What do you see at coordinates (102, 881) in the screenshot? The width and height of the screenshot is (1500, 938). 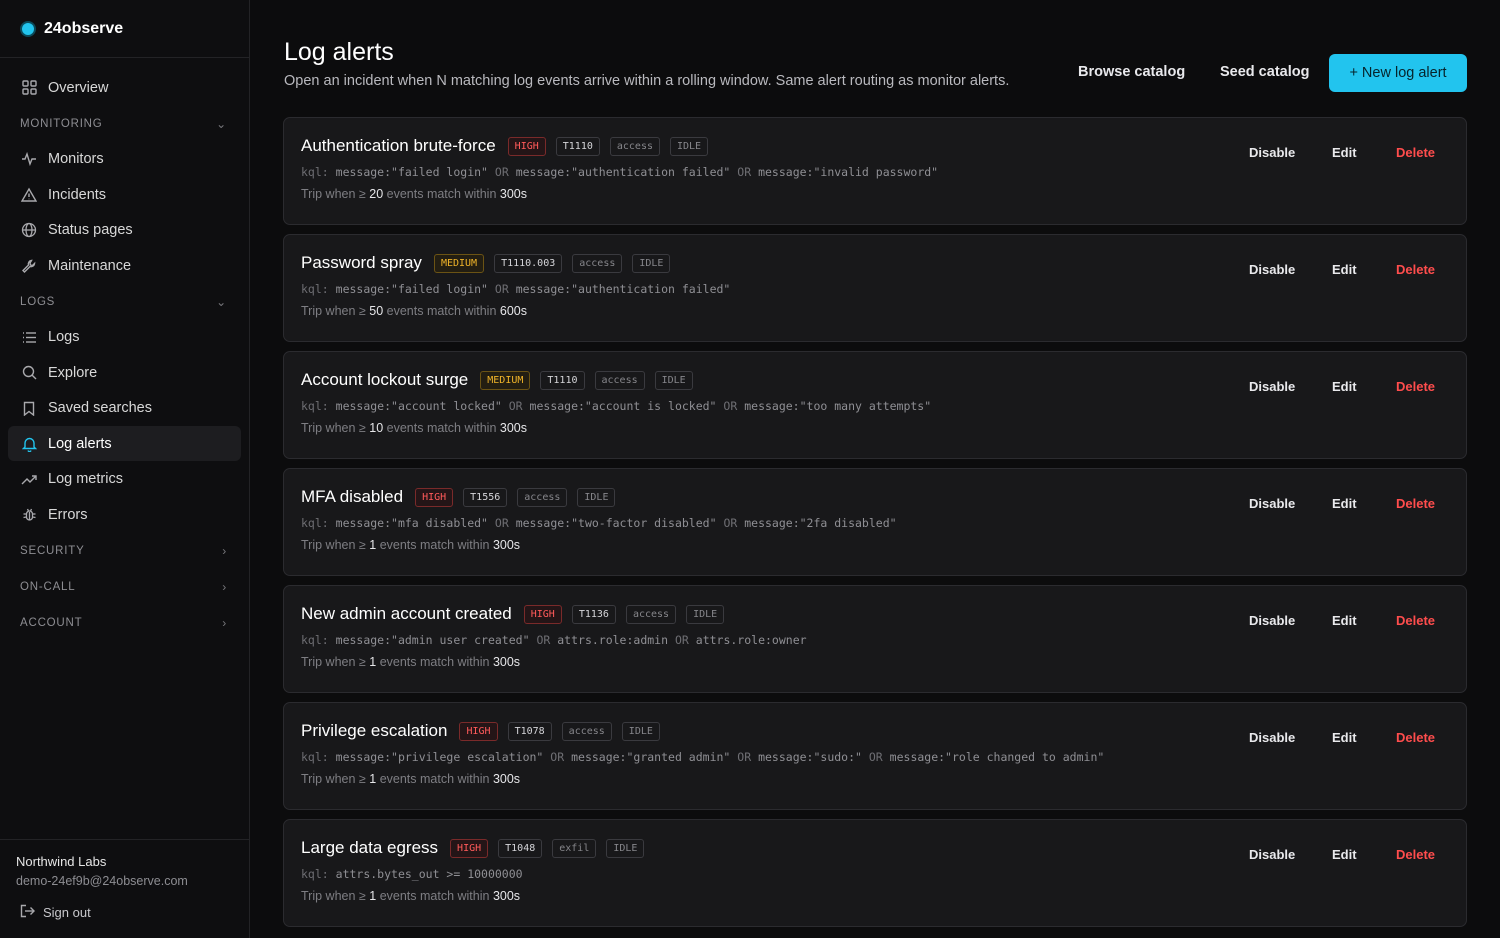 I see `user-email: demo-24ef9b@24observe.com` at bounding box center [102, 881].